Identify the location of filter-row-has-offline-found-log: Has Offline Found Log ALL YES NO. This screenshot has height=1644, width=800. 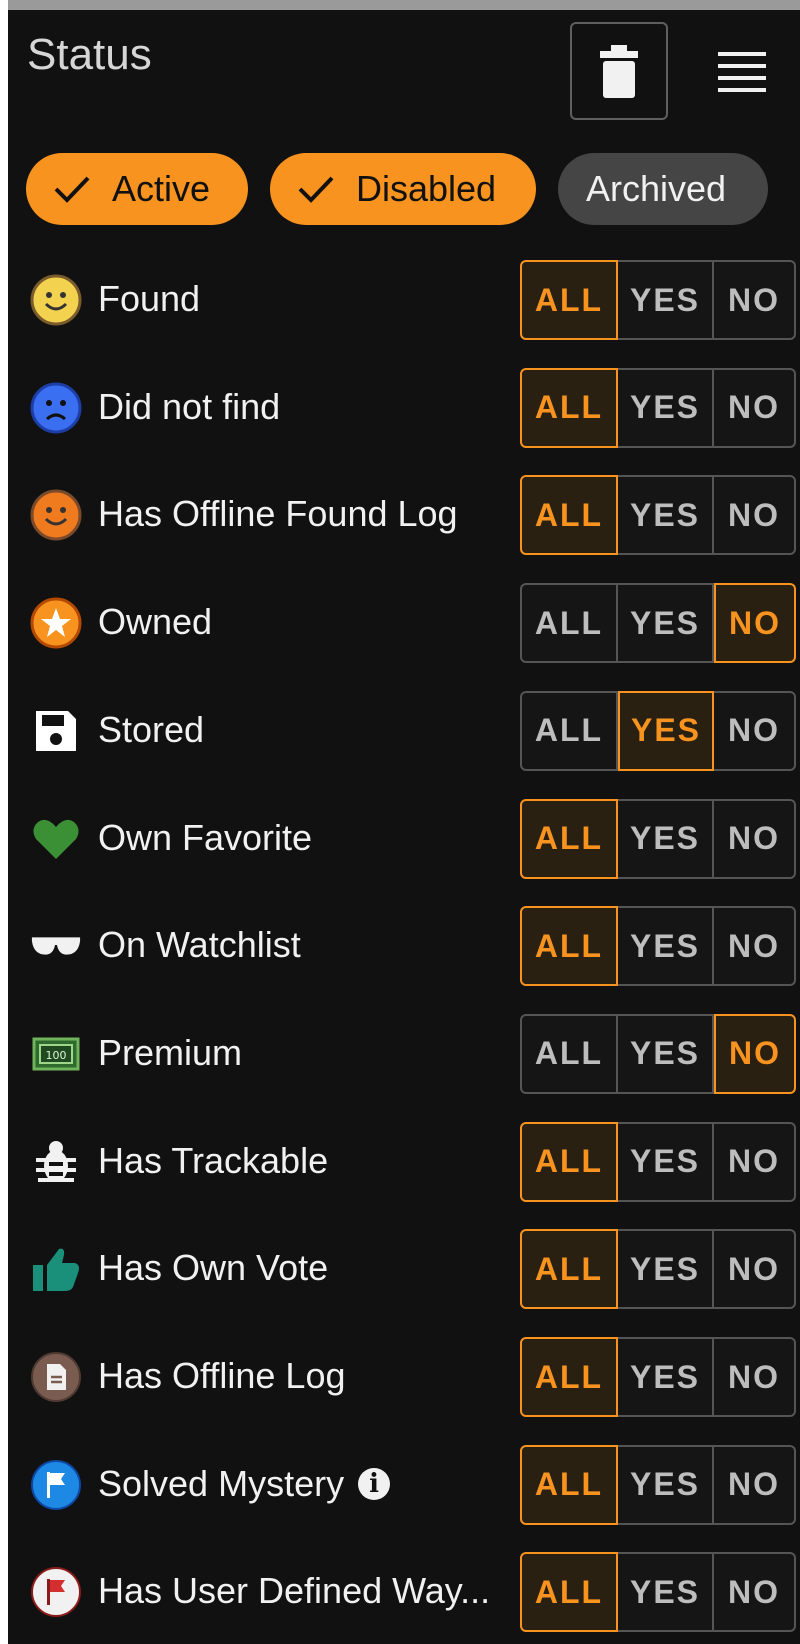
(400, 515).